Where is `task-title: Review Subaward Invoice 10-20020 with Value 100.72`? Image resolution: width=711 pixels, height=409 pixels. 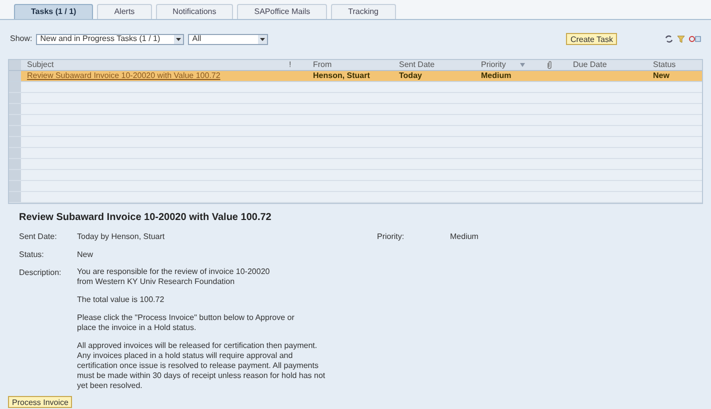 task-title: Review Subaward Invoice 10-20020 with Value 100.72 is located at coordinates (145, 218).